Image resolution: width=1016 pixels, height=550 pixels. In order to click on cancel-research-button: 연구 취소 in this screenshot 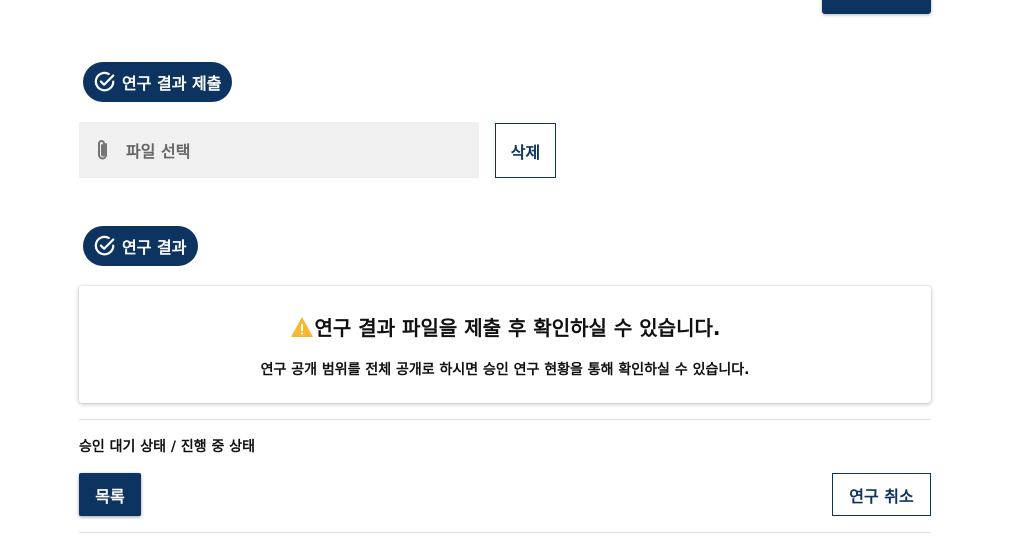, I will do `click(881, 494)`.